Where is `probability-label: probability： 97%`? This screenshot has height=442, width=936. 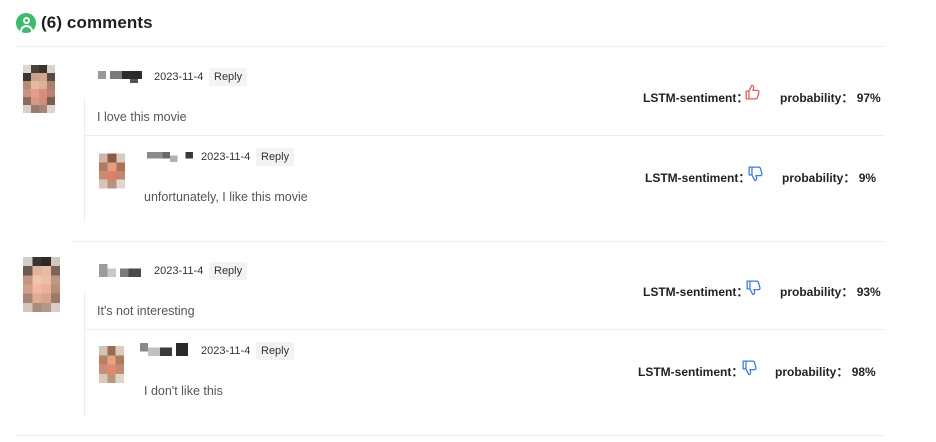 probability-label: probability： 97% is located at coordinates (830, 98).